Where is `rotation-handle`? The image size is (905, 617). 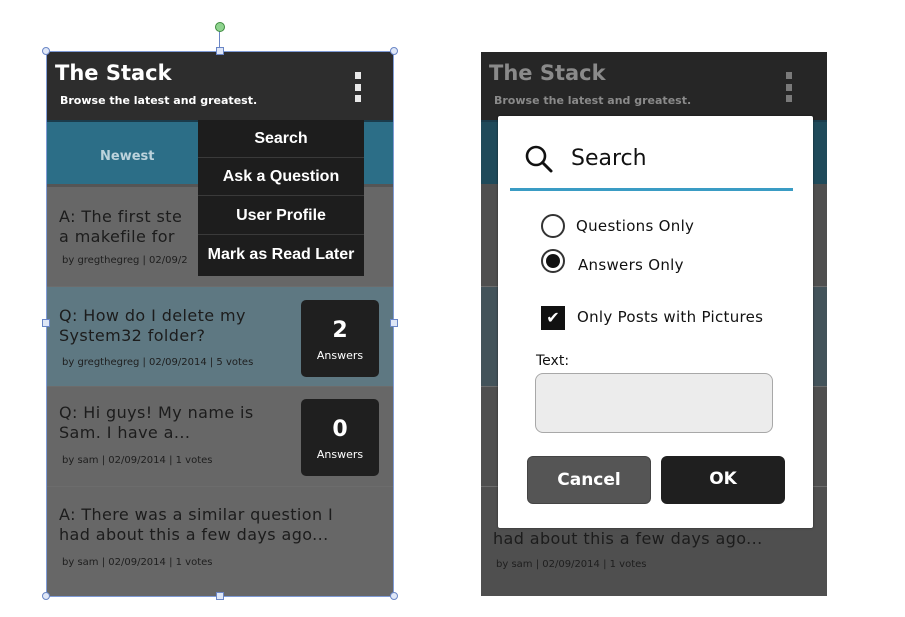
rotation-handle is located at coordinates (220, 27).